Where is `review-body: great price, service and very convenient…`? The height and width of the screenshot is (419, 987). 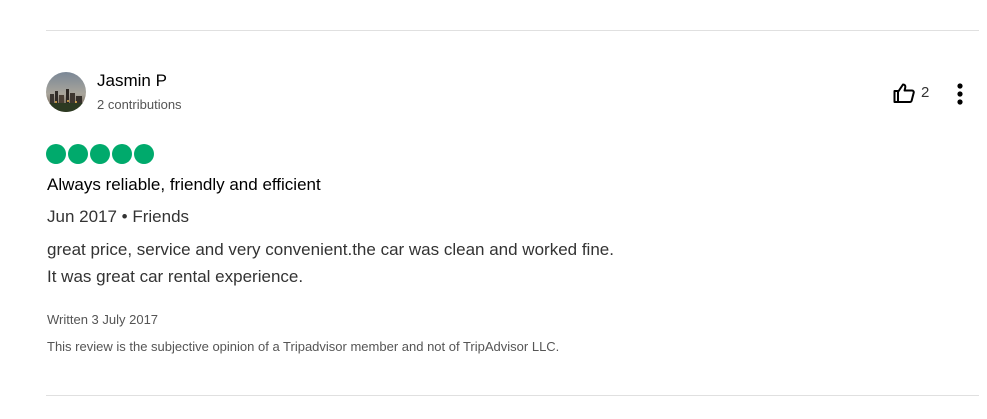
review-body: great price, service and very convenient… is located at coordinates (497, 263).